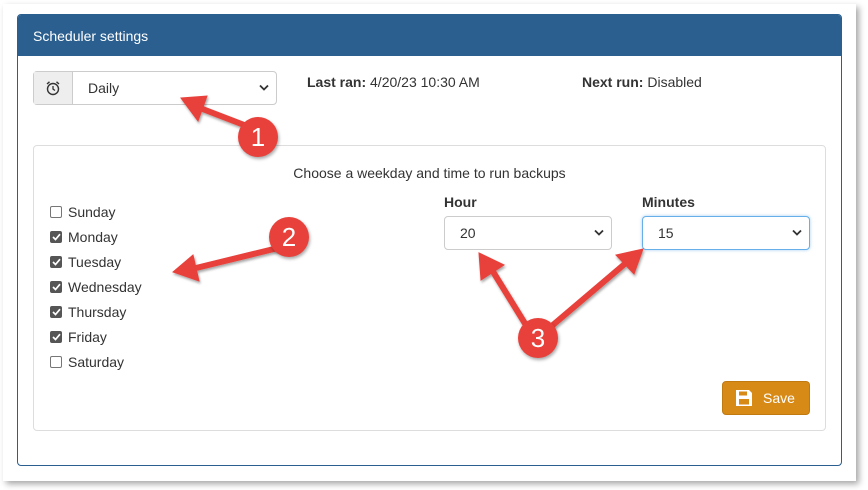 The height and width of the screenshot is (490, 868). What do you see at coordinates (613, 82) in the screenshot?
I see `next-run-label: Next run:` at bounding box center [613, 82].